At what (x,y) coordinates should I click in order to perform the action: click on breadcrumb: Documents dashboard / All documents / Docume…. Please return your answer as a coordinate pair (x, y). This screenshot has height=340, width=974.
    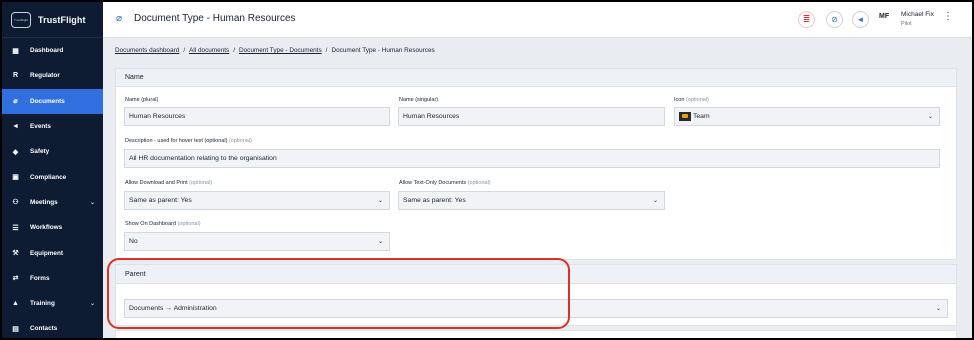
    Looking at the image, I should click on (275, 50).